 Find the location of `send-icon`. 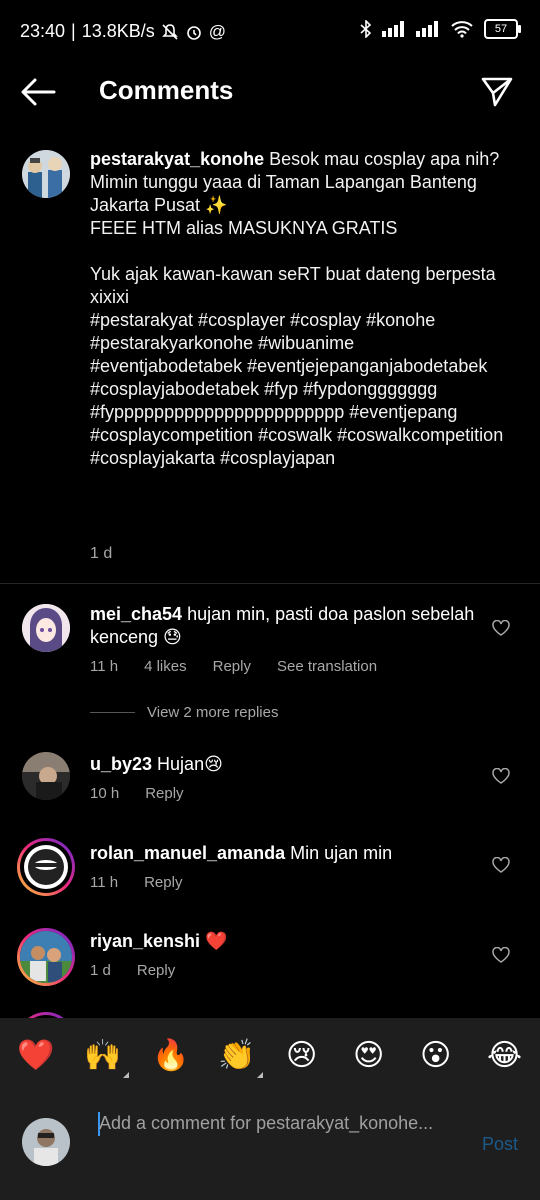

send-icon is located at coordinates (497, 91).